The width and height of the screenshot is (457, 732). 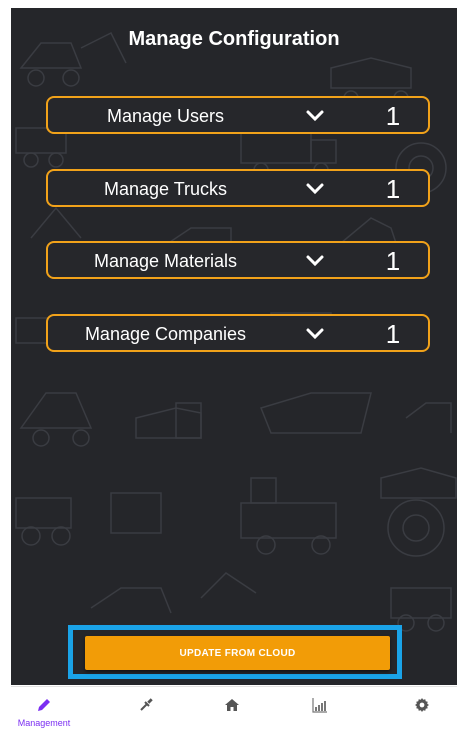 I want to click on gear-icon, so click(x=422, y=705).